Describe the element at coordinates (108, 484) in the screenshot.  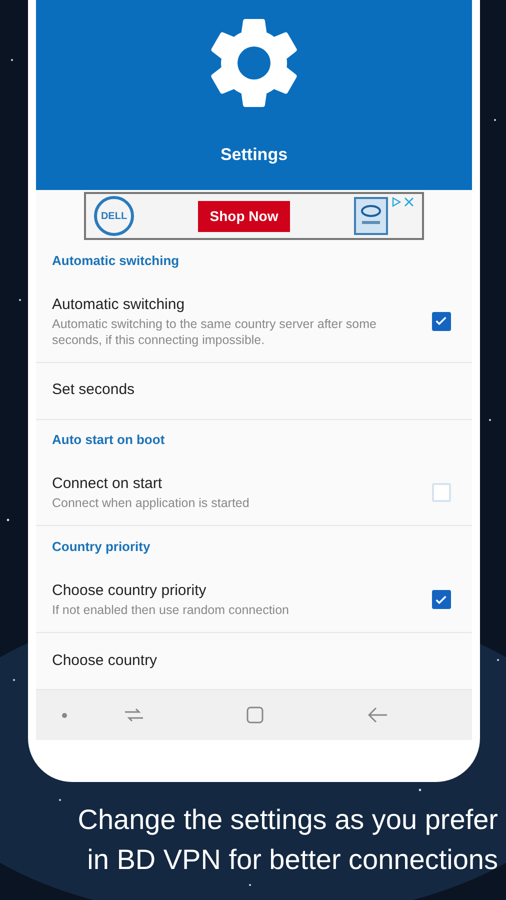
I see `row-title: Connect on start` at that location.